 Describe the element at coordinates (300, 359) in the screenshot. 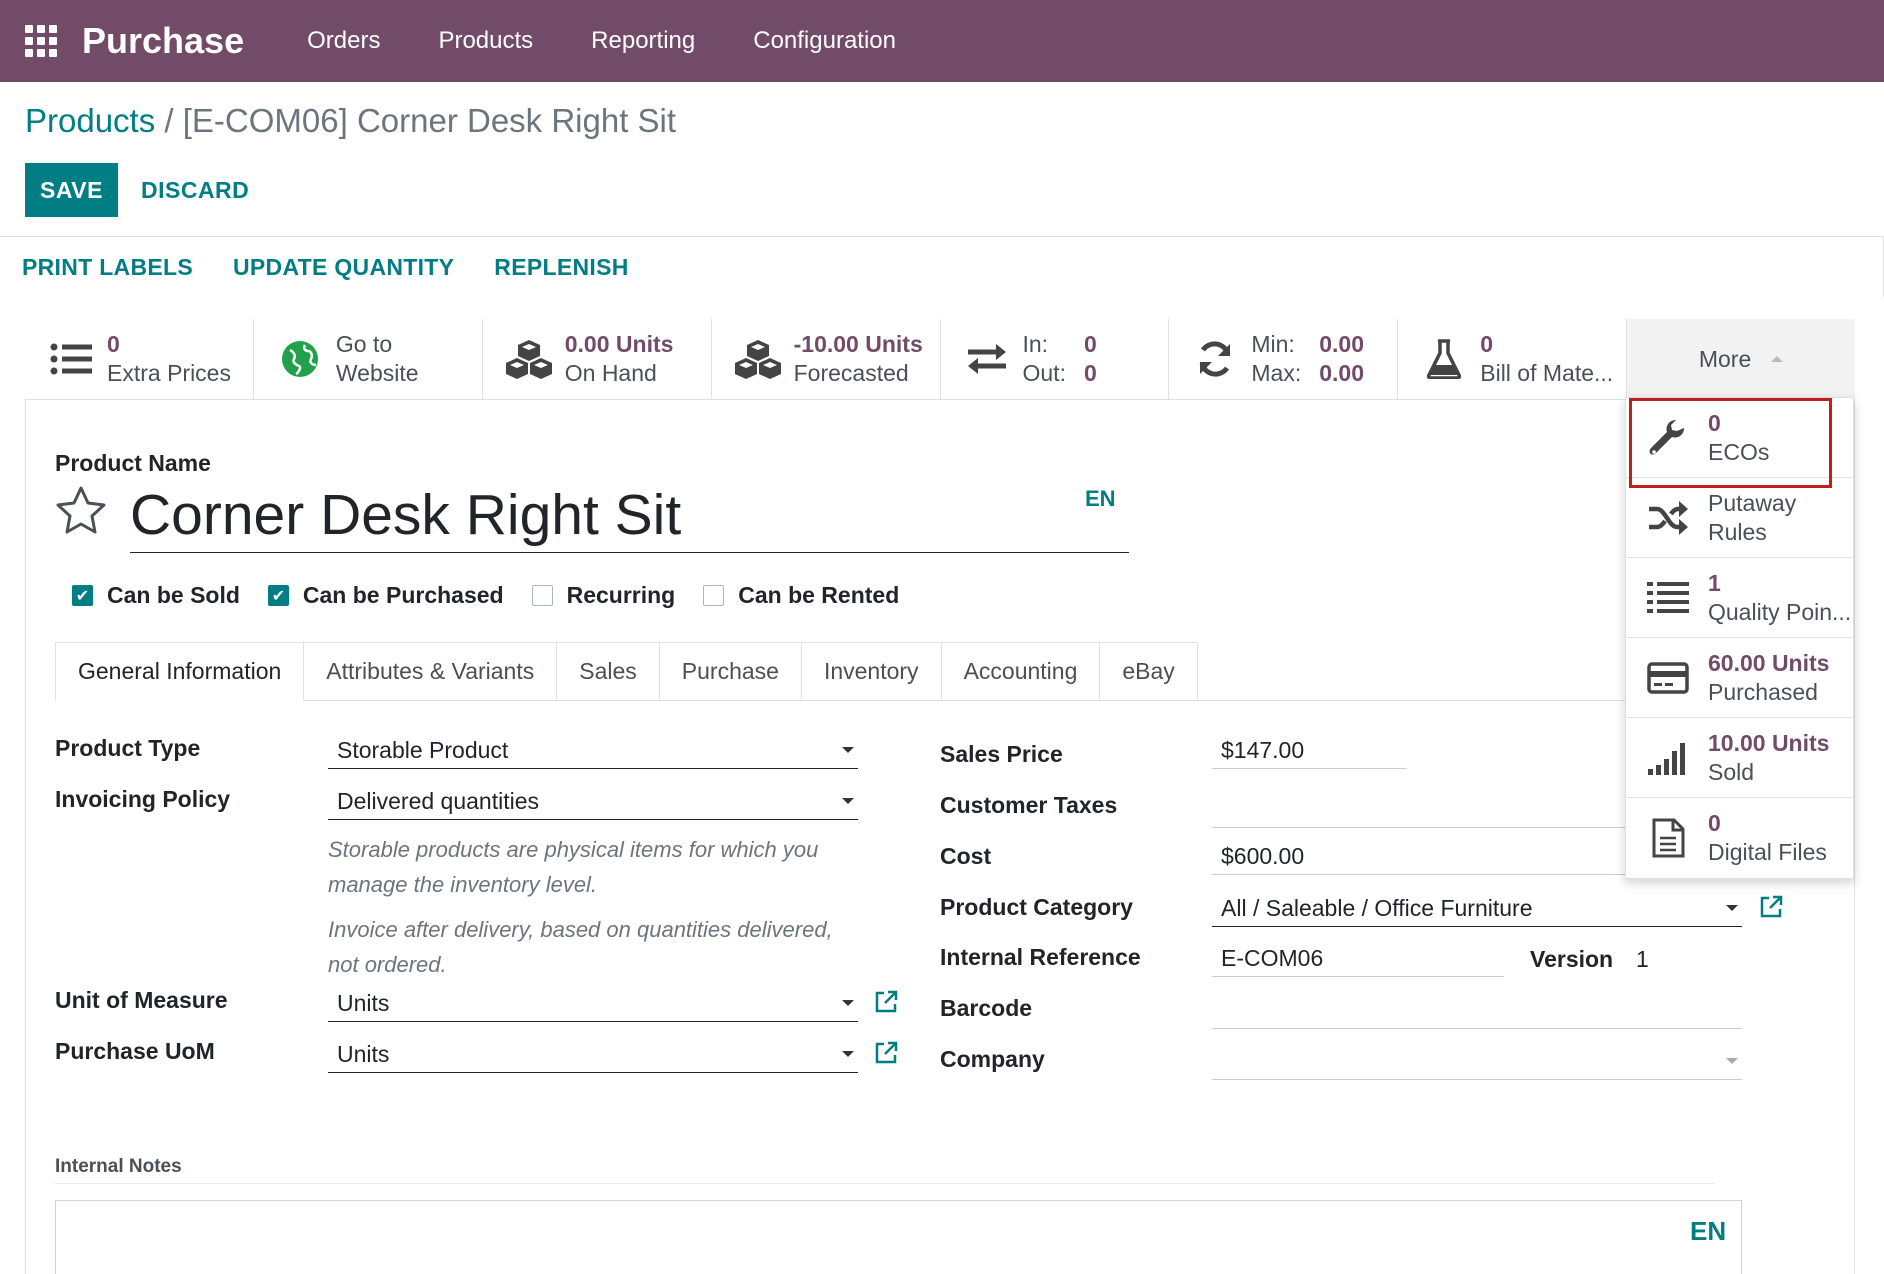

I see `globe-icon` at that location.